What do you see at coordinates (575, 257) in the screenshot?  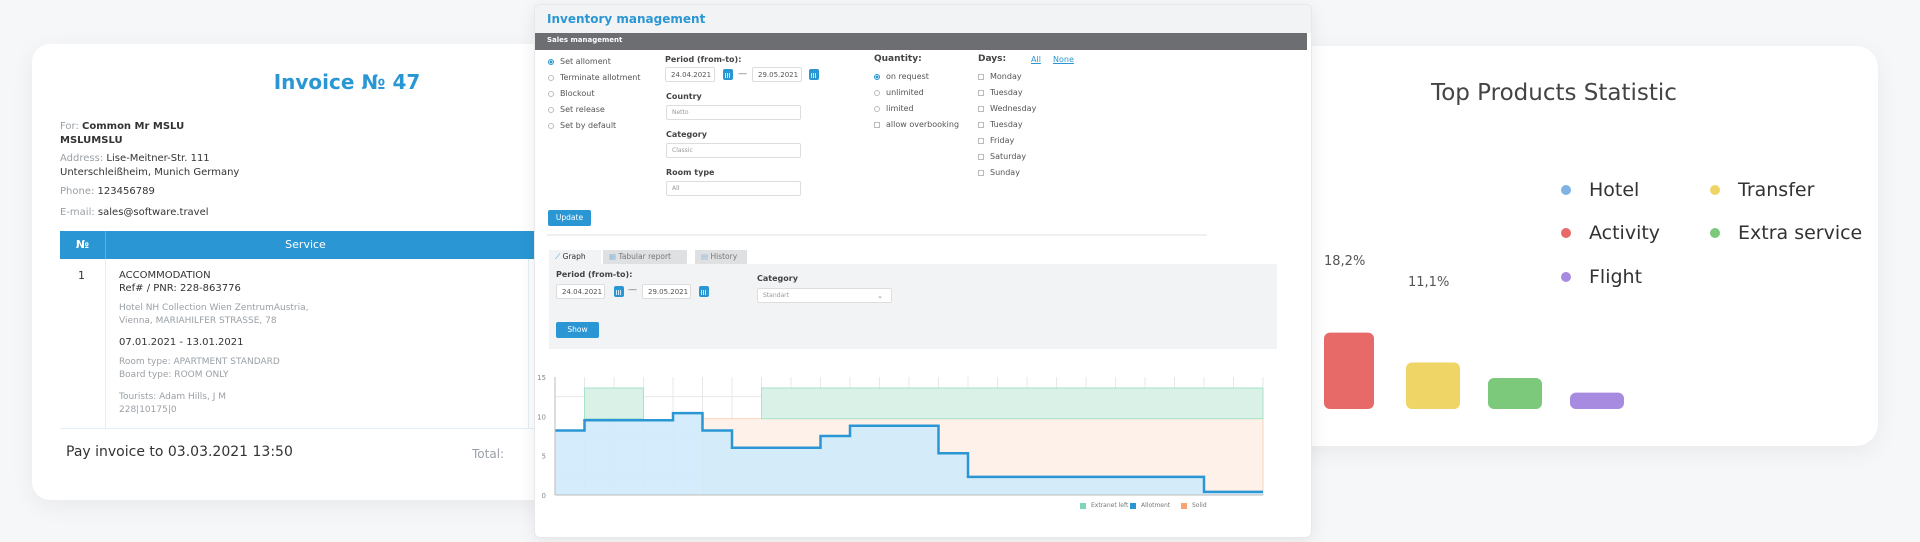 I see `tab-graph: ⟋ Graph` at bounding box center [575, 257].